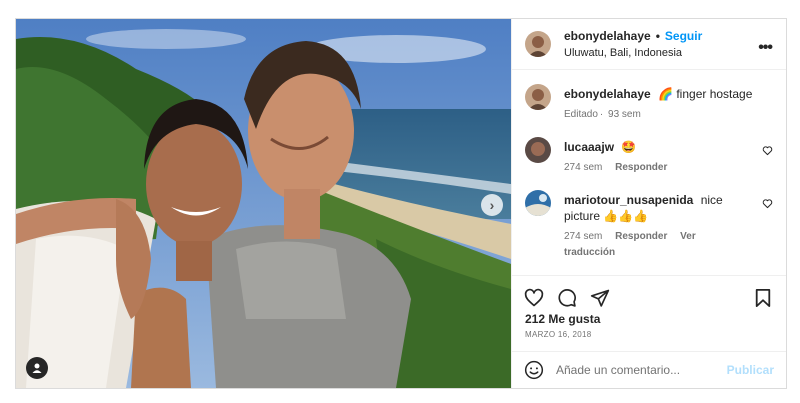 This screenshot has width=800, height=403. Describe the element at coordinates (607, 94) in the screenshot. I see `caption-username: ebonydelahaye` at that location.